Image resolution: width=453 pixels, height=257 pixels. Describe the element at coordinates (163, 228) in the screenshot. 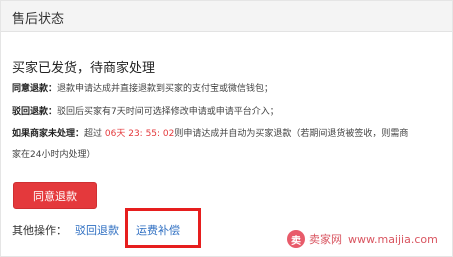

I see `highlight-box` at that location.